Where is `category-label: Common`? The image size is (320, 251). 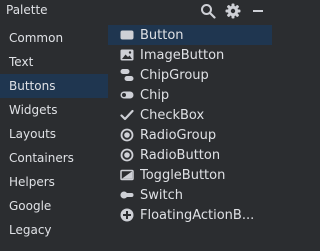
category-label: Common is located at coordinates (36, 38).